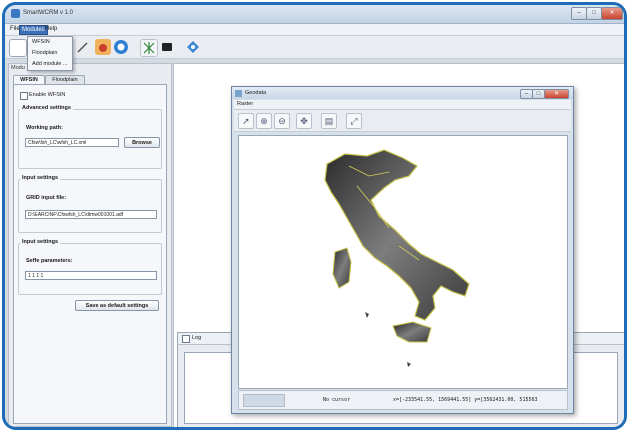 This screenshot has height=434, width=632. What do you see at coordinates (354, 121) in the screenshot?
I see `full-extent-icon: ⤢` at bounding box center [354, 121].